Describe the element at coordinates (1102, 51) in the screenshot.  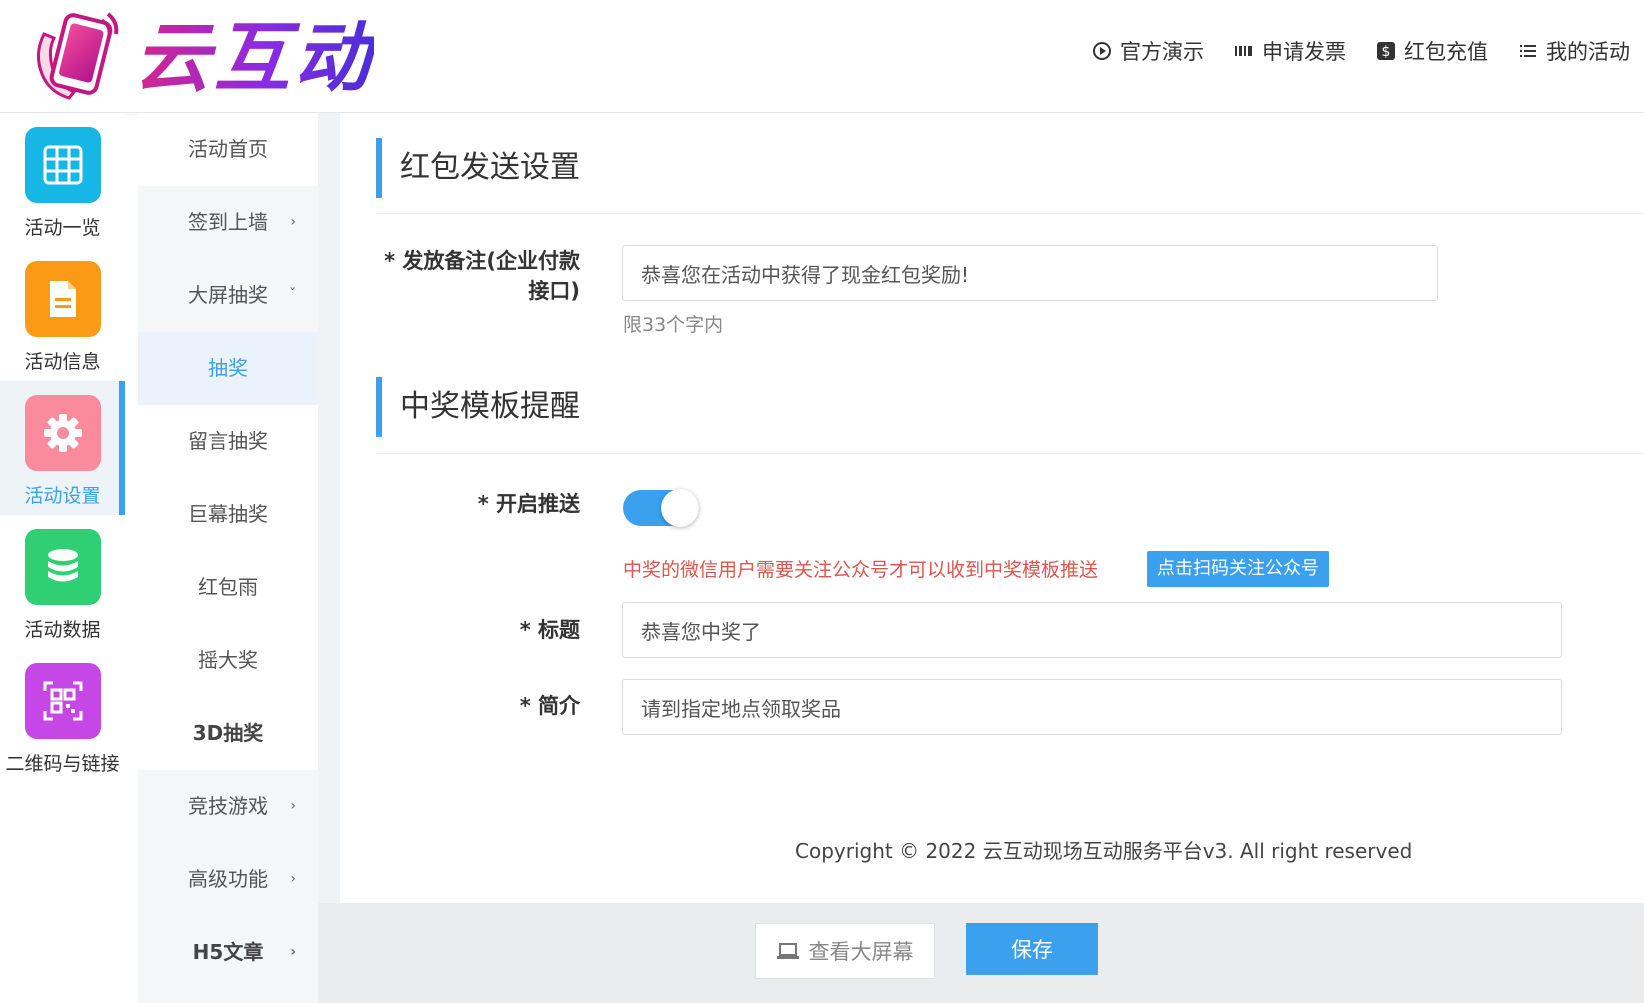
I see `play-circle-icon` at that location.